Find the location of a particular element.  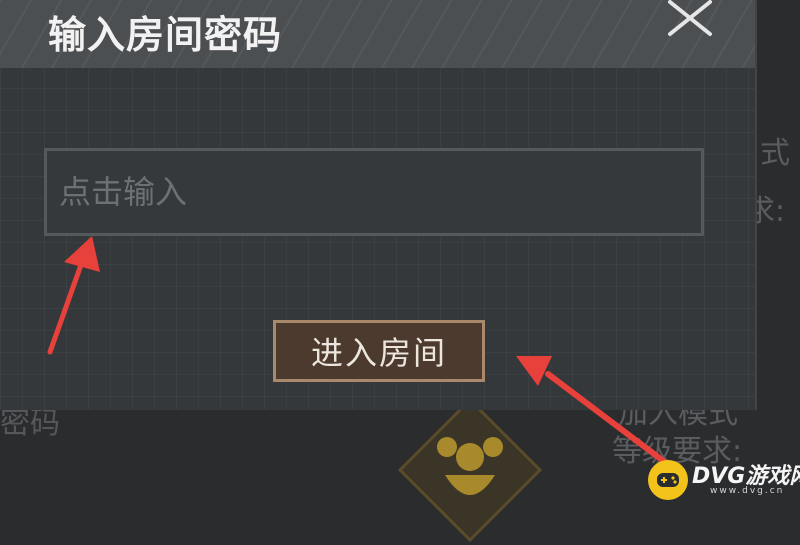

arrow-to-input-icon is located at coordinates (73, 295).